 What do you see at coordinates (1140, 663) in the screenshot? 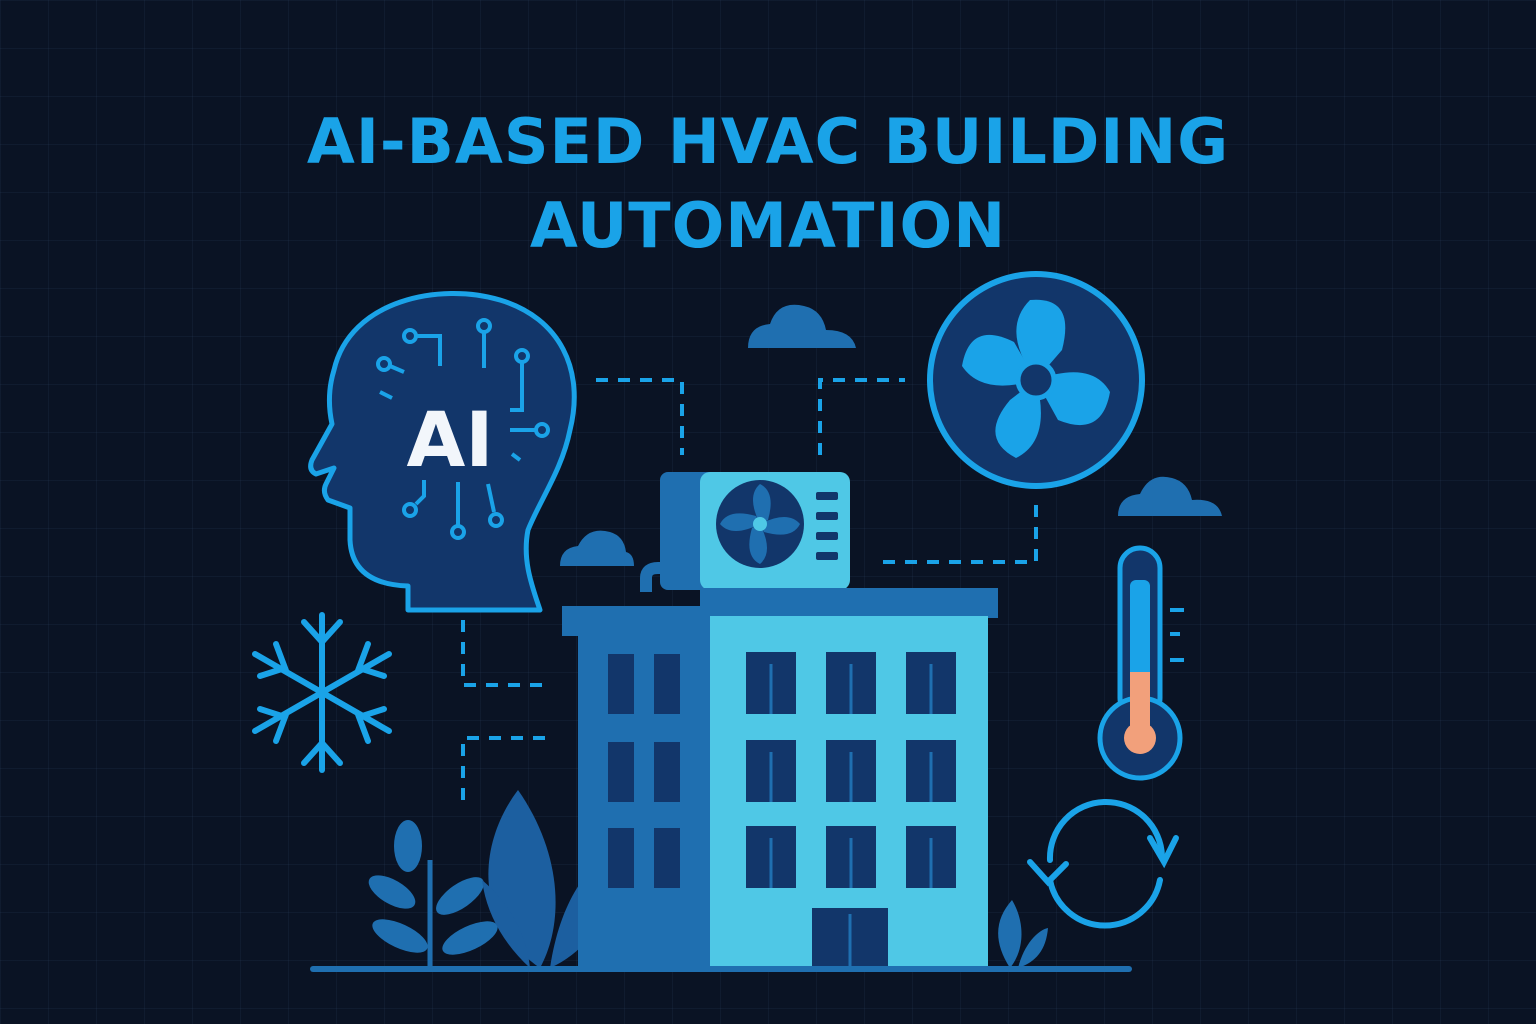
I see `thermometer-icon` at bounding box center [1140, 663].